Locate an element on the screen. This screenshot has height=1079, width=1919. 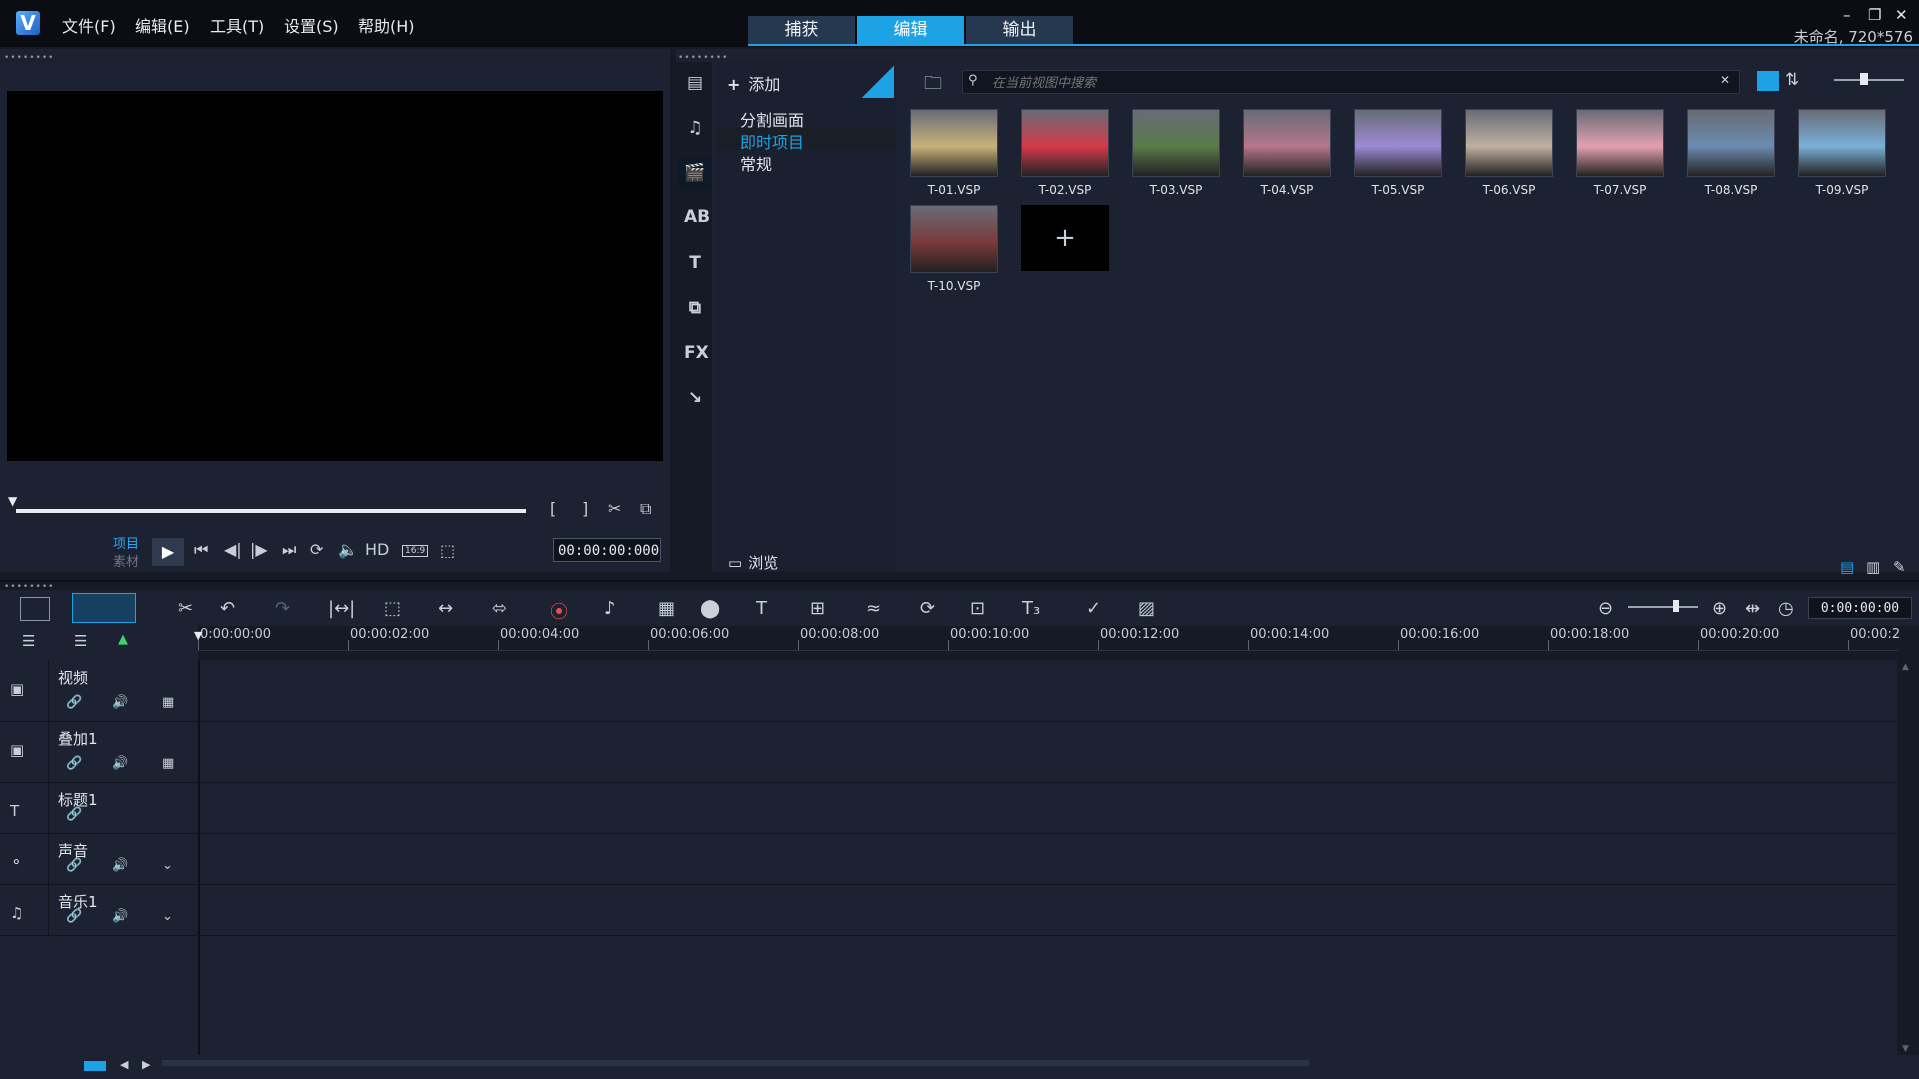
graphics-icon: ⧉ is located at coordinates (695, 308).